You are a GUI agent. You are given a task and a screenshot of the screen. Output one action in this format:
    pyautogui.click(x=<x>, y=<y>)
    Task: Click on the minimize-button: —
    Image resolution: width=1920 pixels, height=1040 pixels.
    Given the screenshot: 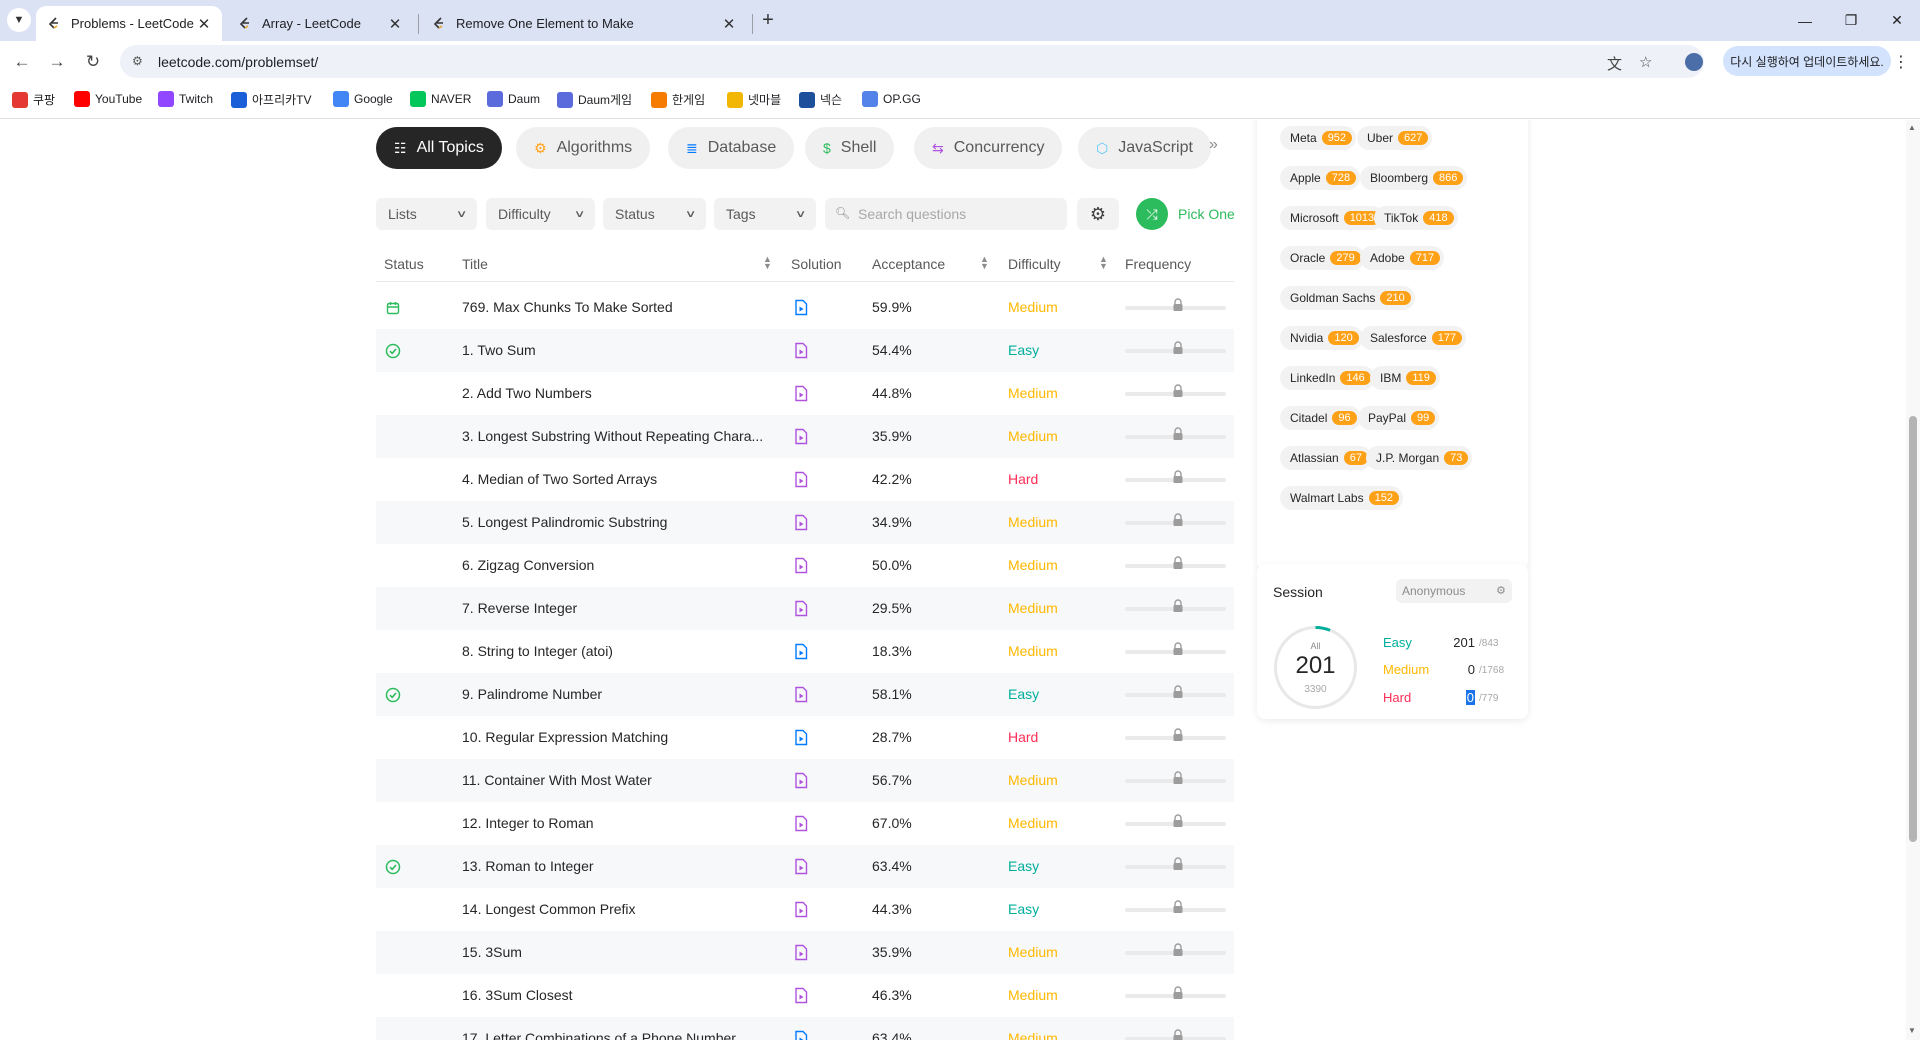 What is the action you would take?
    pyautogui.click(x=1805, y=20)
    